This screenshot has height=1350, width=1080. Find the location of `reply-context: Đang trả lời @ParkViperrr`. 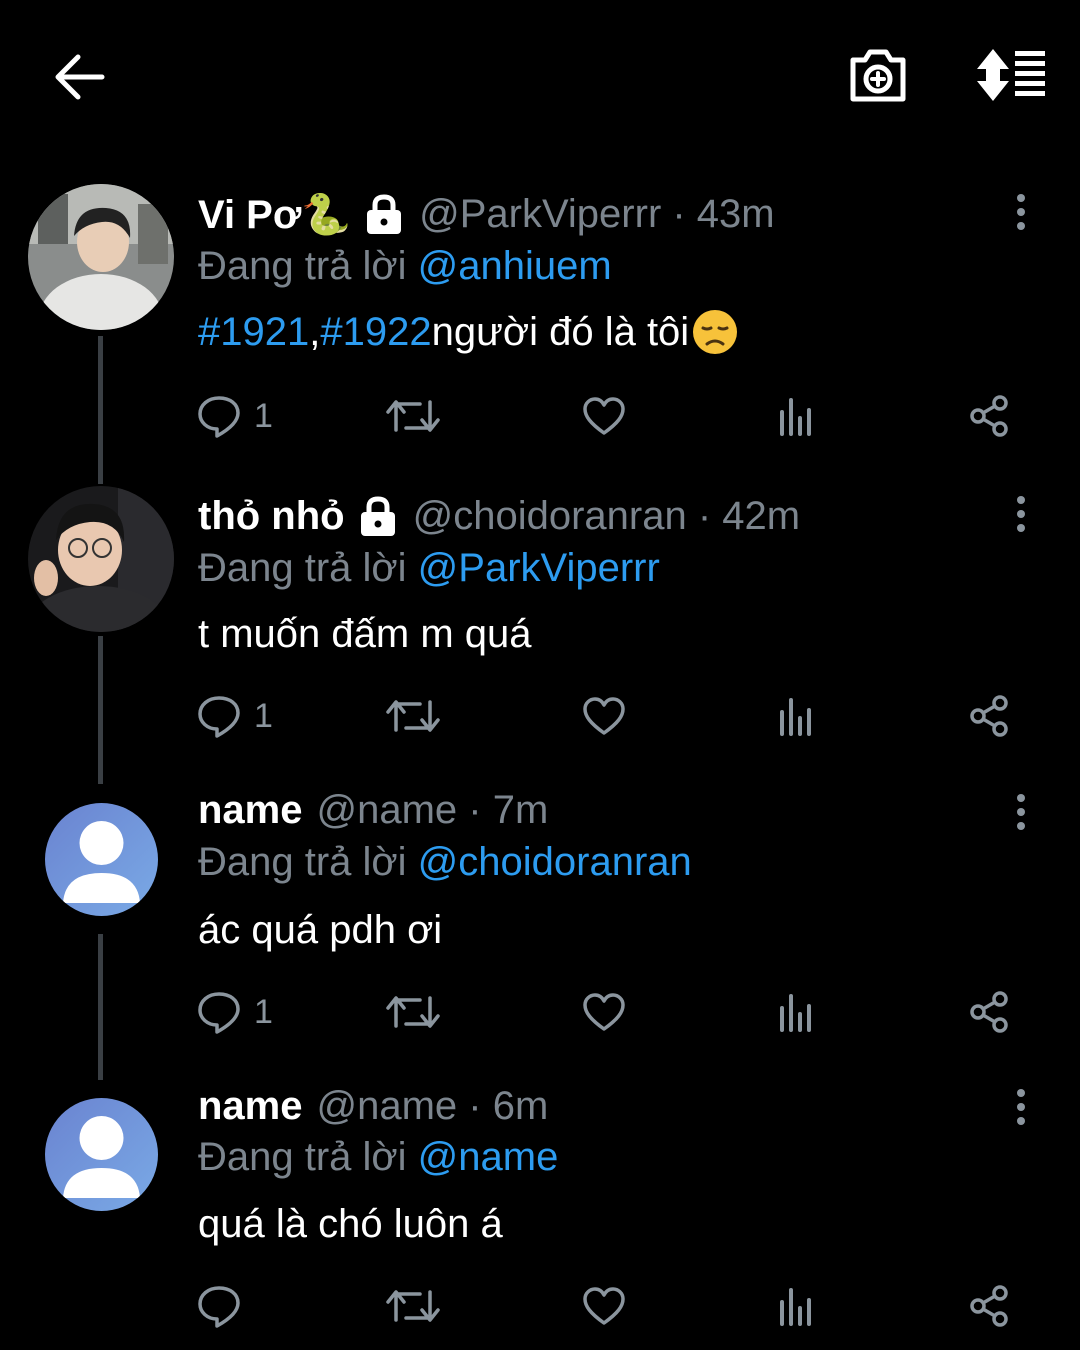

reply-context: Đang trả lời @ParkViperrr is located at coordinates (429, 568).